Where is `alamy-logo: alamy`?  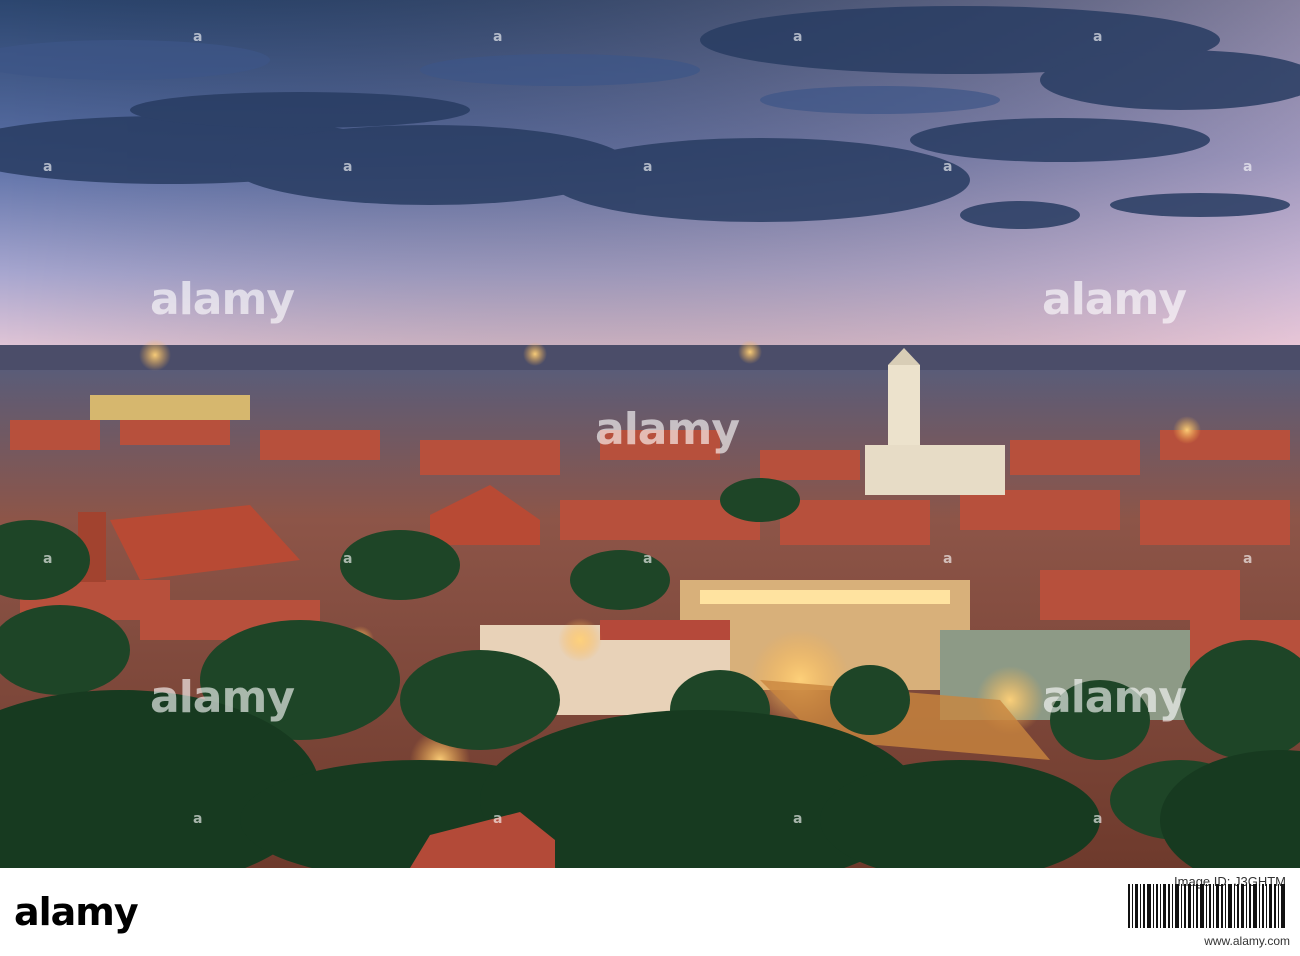 alamy-logo: alamy is located at coordinates (76, 912).